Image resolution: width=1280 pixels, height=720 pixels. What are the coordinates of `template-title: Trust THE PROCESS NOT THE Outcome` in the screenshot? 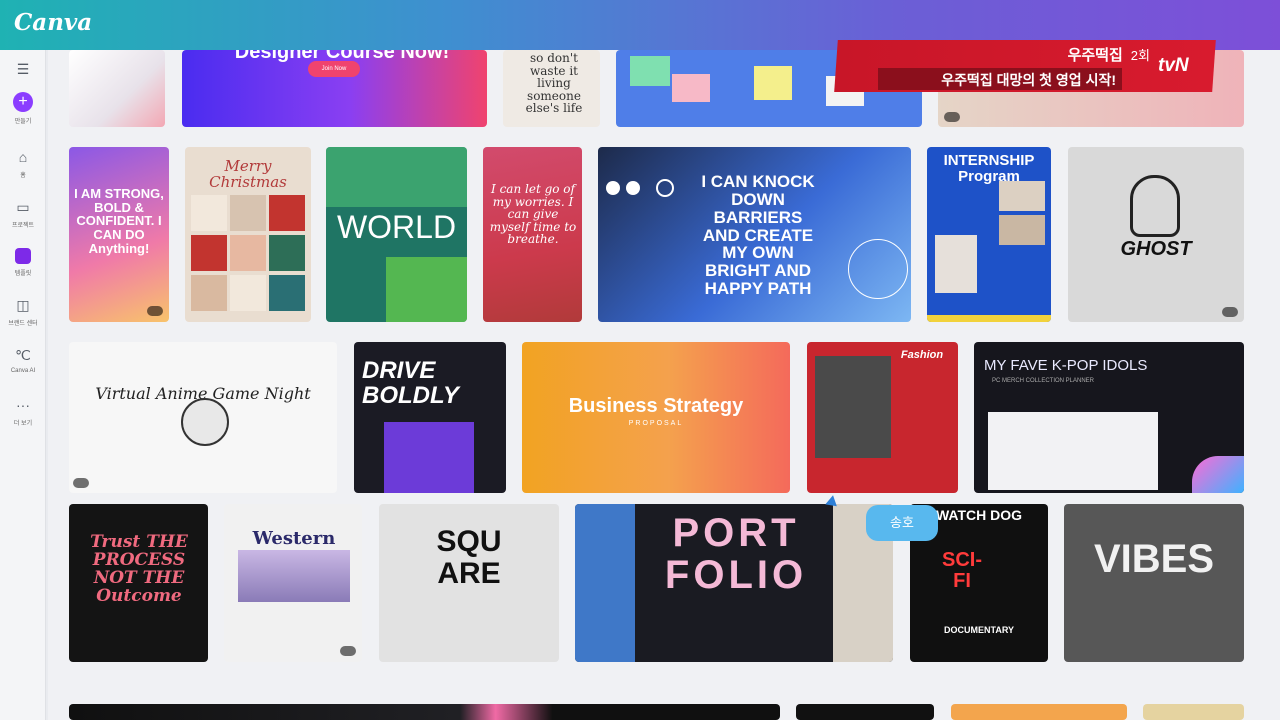 It's located at (139, 569).